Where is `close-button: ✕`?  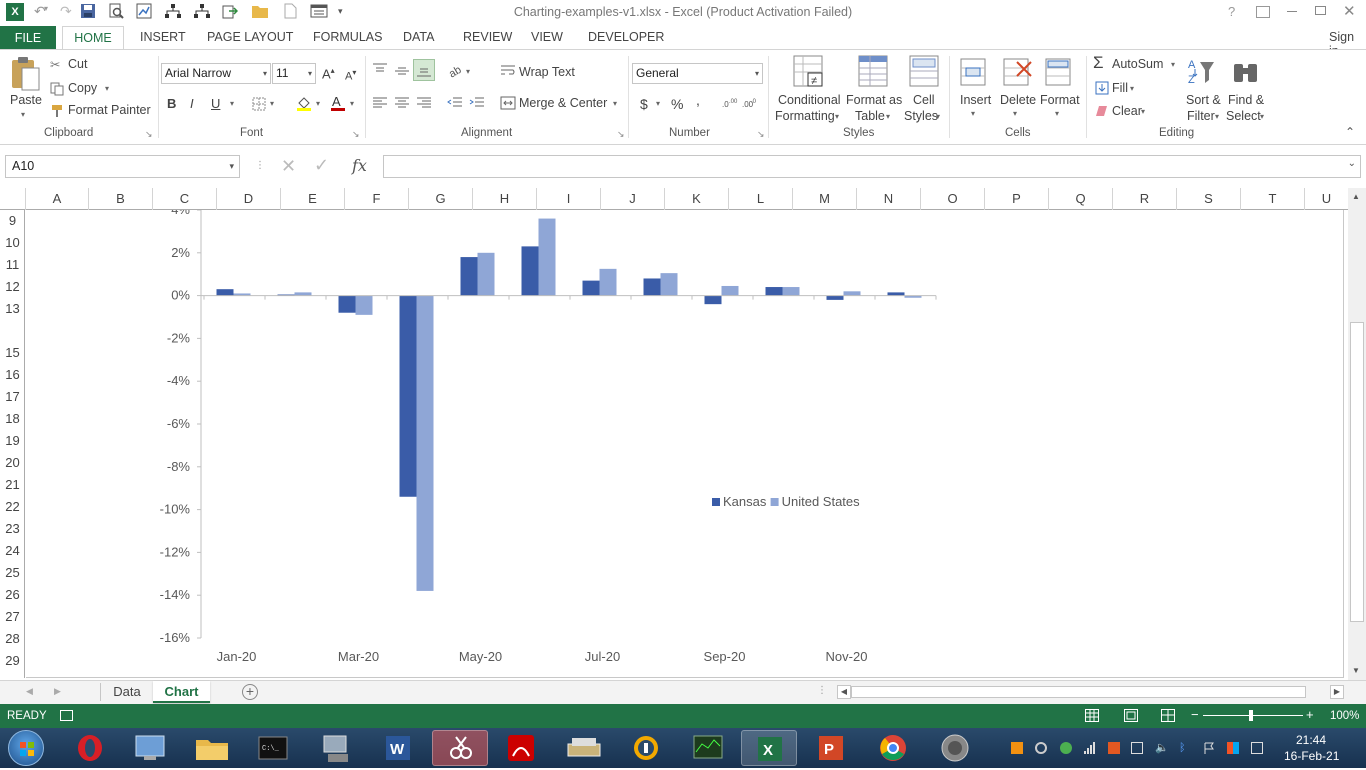
close-button: ✕ is located at coordinates (1349, 11).